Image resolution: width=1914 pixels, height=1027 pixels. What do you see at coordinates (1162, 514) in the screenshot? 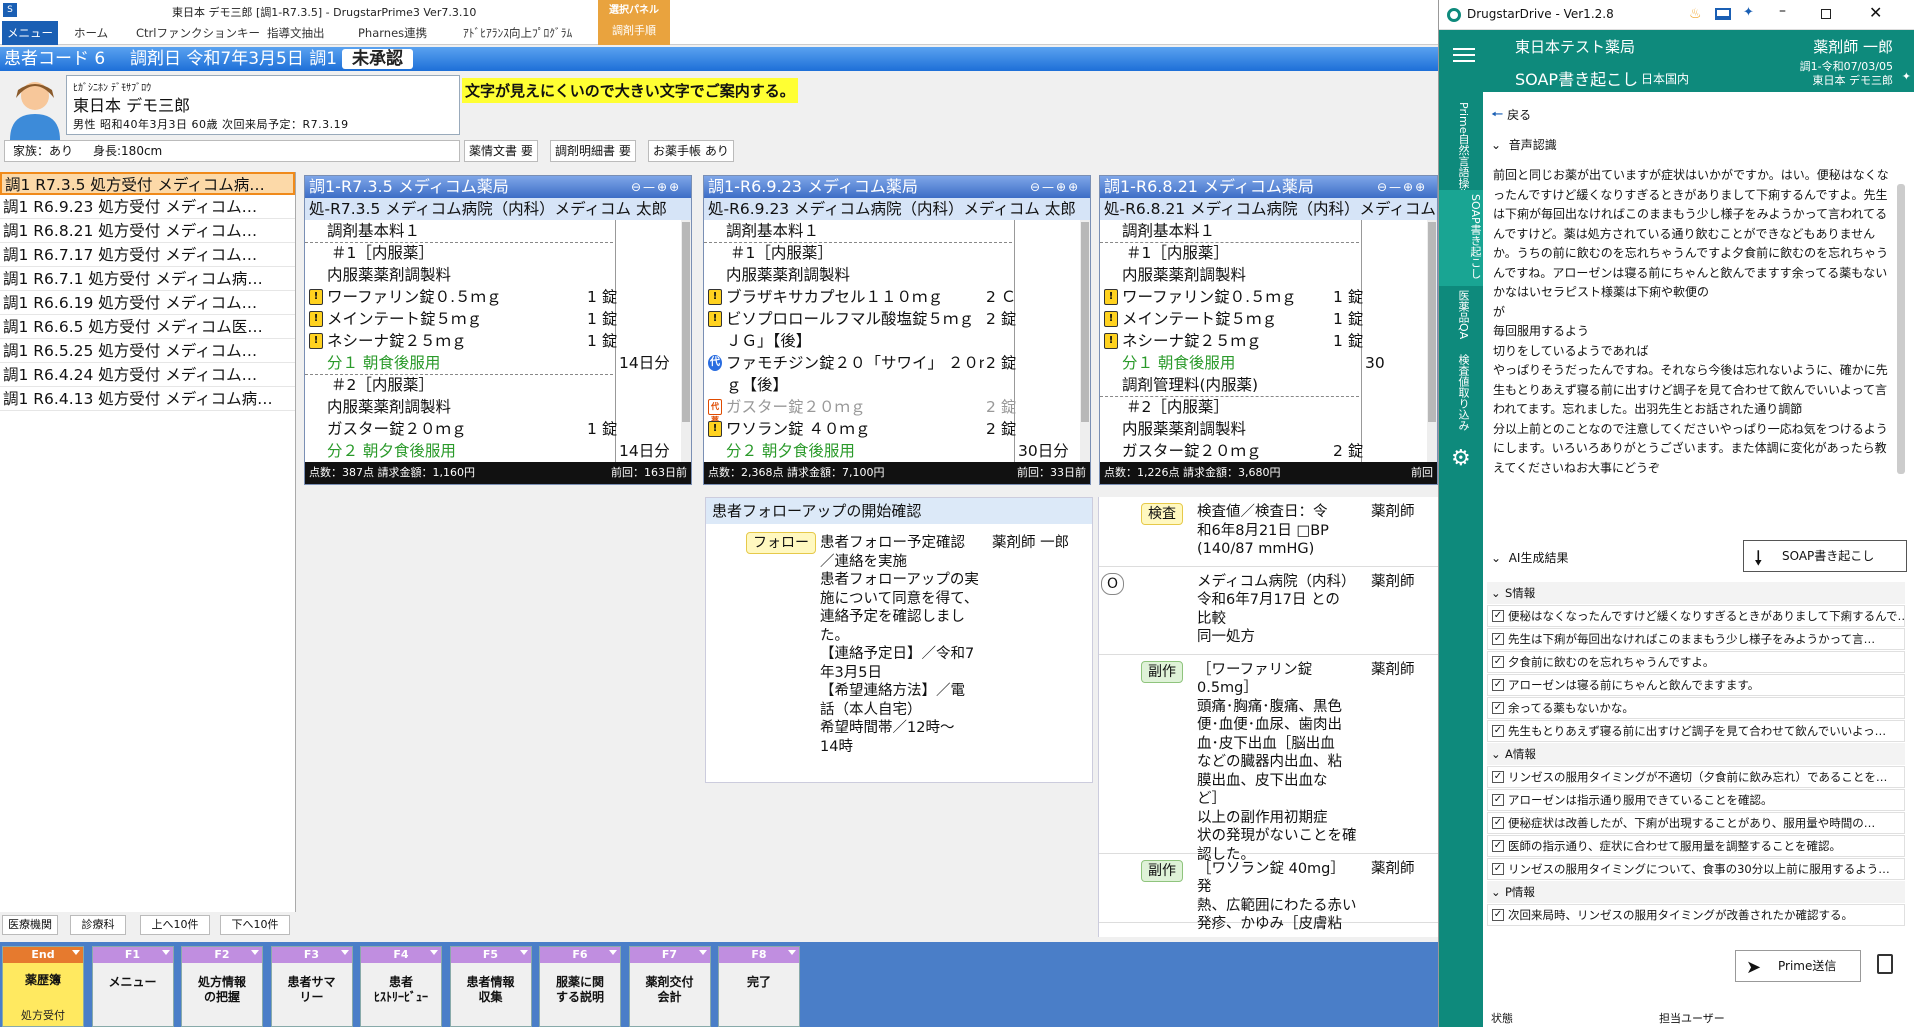
I see `soap-note-tag: 検査` at bounding box center [1162, 514].